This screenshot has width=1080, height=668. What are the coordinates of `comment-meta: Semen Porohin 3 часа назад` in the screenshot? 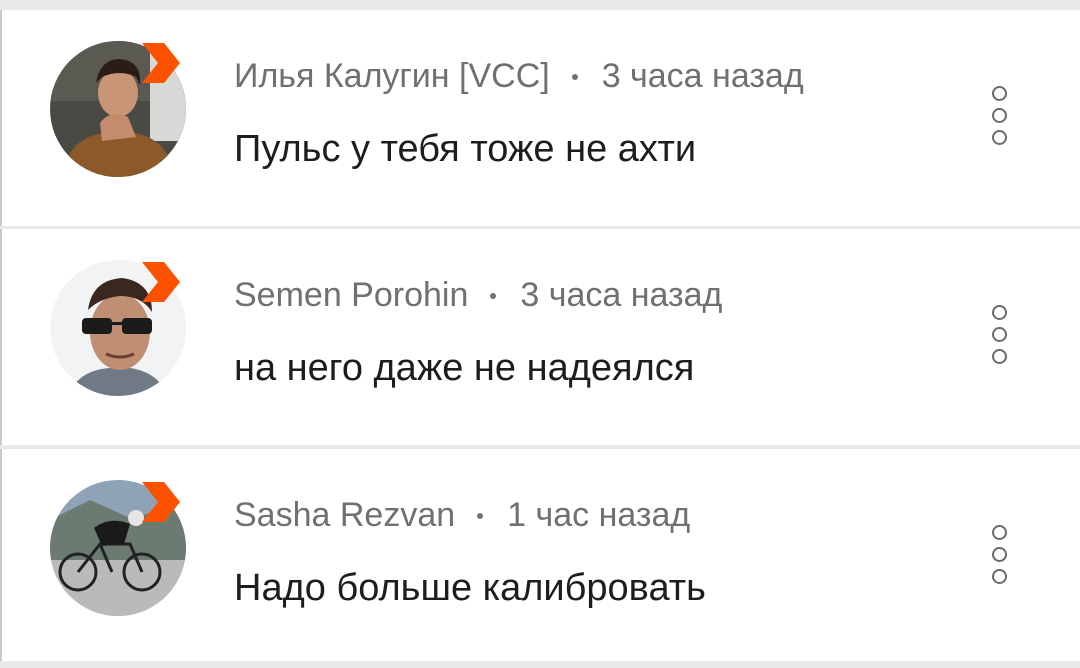 It's located at (478, 295).